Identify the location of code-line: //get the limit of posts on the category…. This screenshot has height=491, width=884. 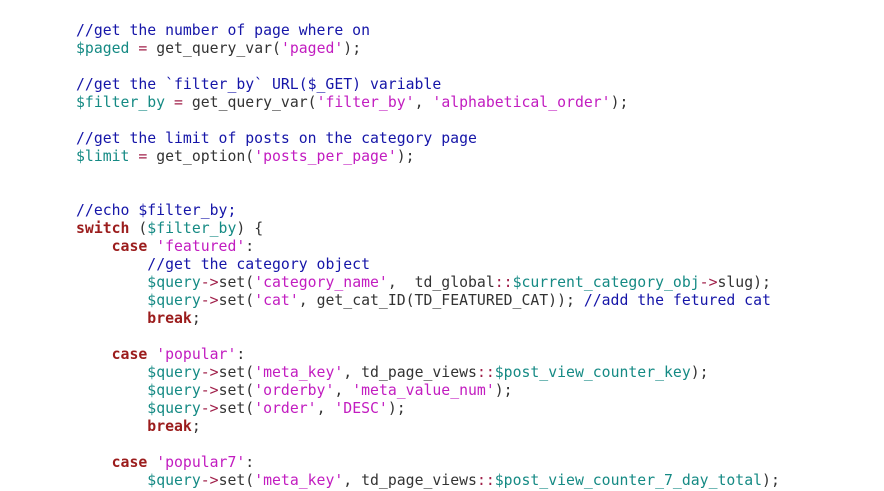
(428, 139).